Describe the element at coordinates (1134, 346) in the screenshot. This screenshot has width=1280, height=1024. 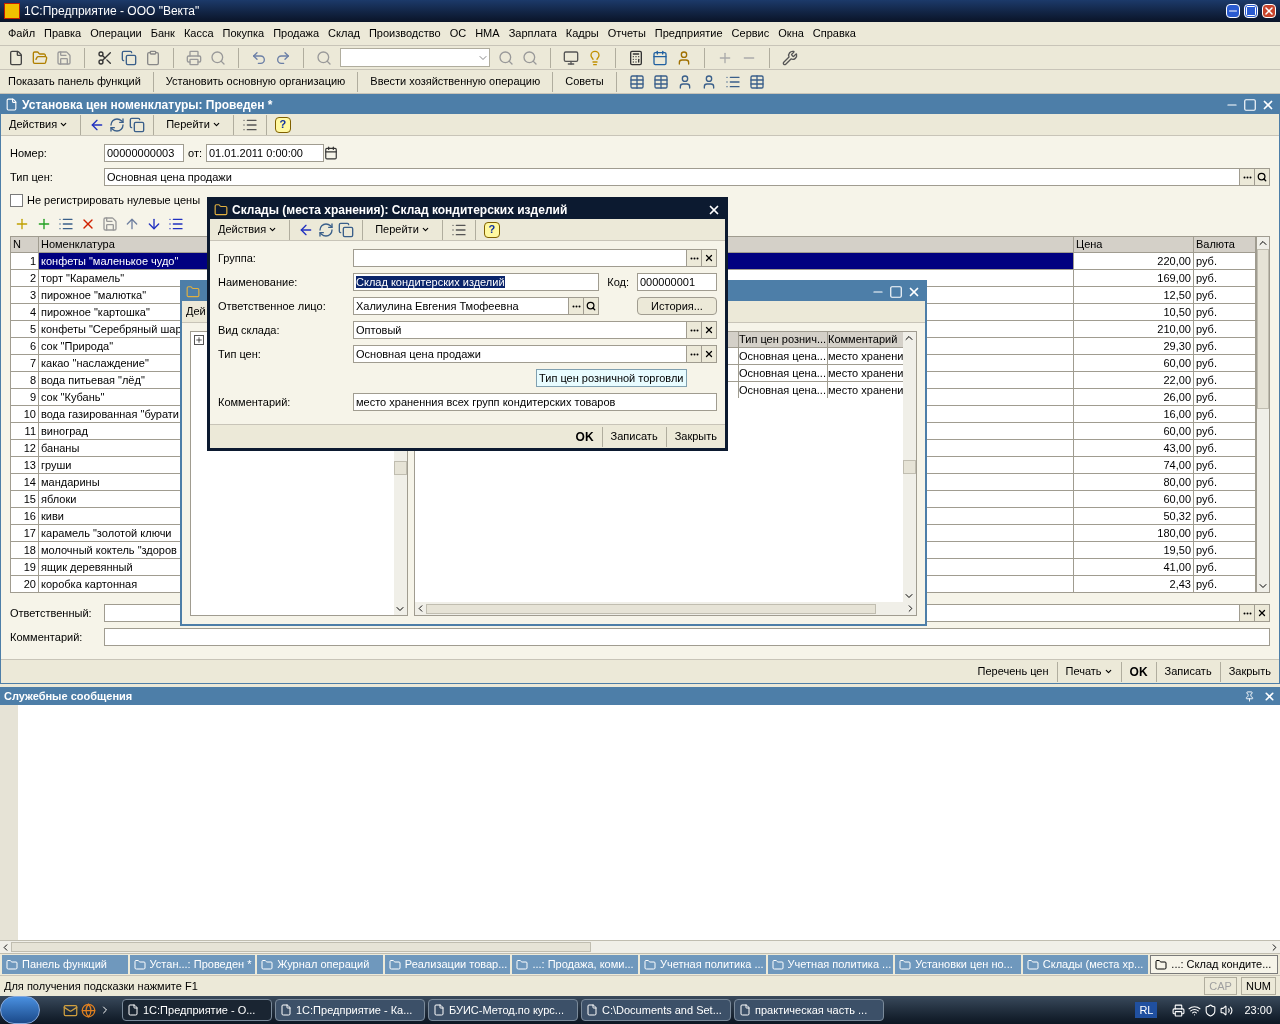
I see `table-cell: 29,30` at that location.